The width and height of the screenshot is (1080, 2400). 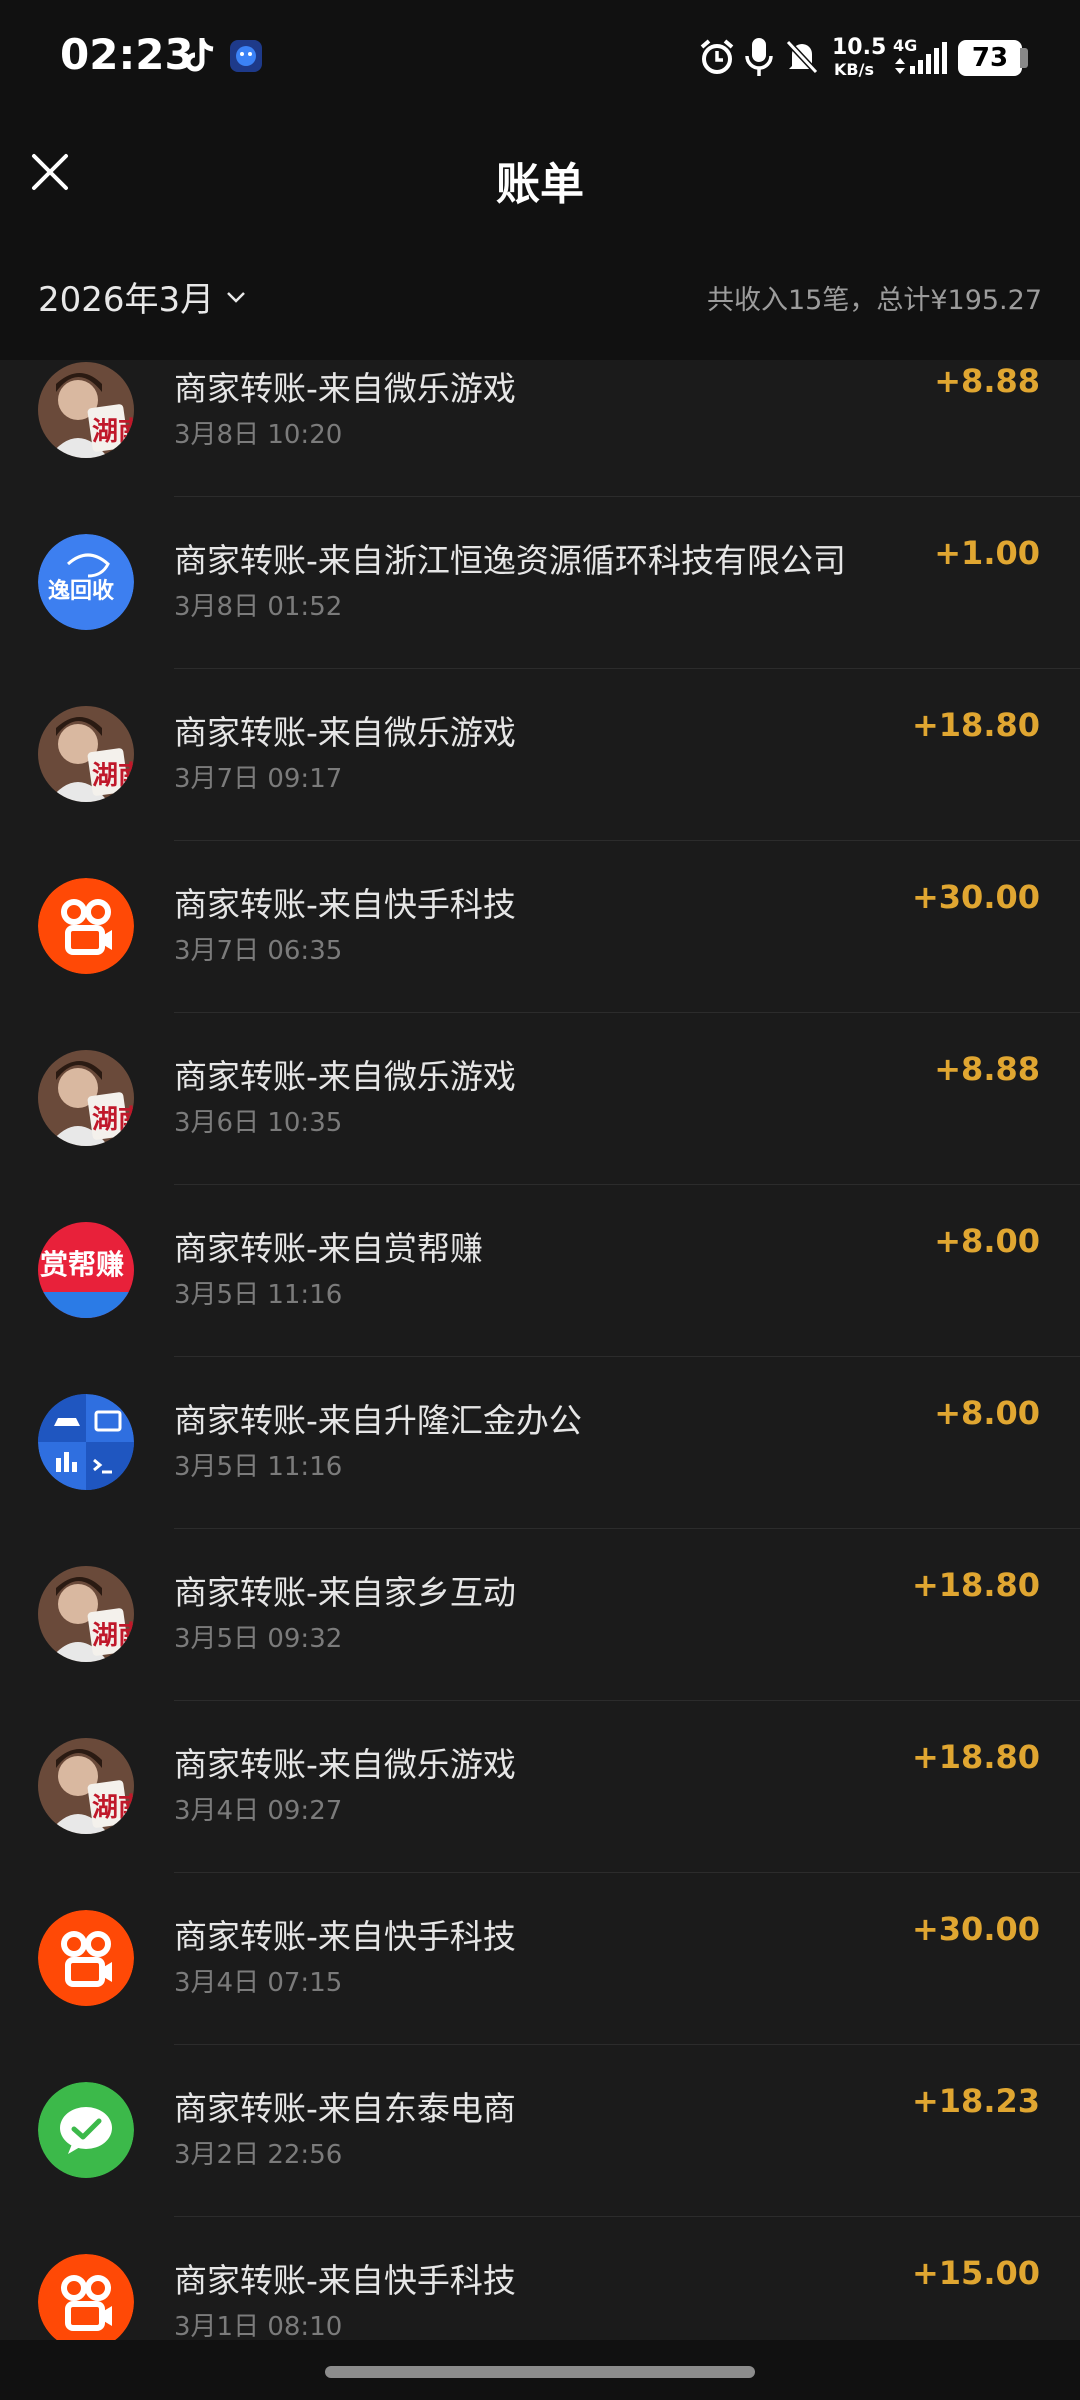 I want to click on nav-bar: 账单, so click(x=540, y=180).